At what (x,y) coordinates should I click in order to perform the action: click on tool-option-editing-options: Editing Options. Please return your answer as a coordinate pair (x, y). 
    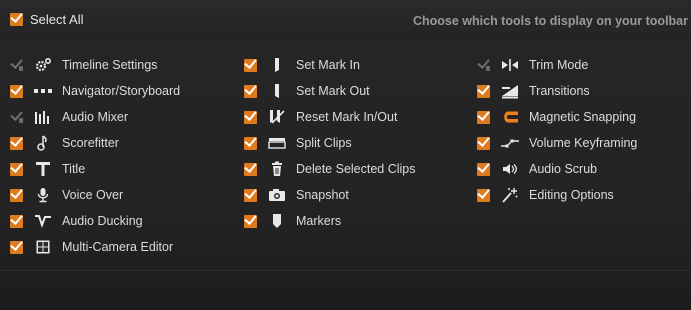
    Looking at the image, I should click on (557, 195).